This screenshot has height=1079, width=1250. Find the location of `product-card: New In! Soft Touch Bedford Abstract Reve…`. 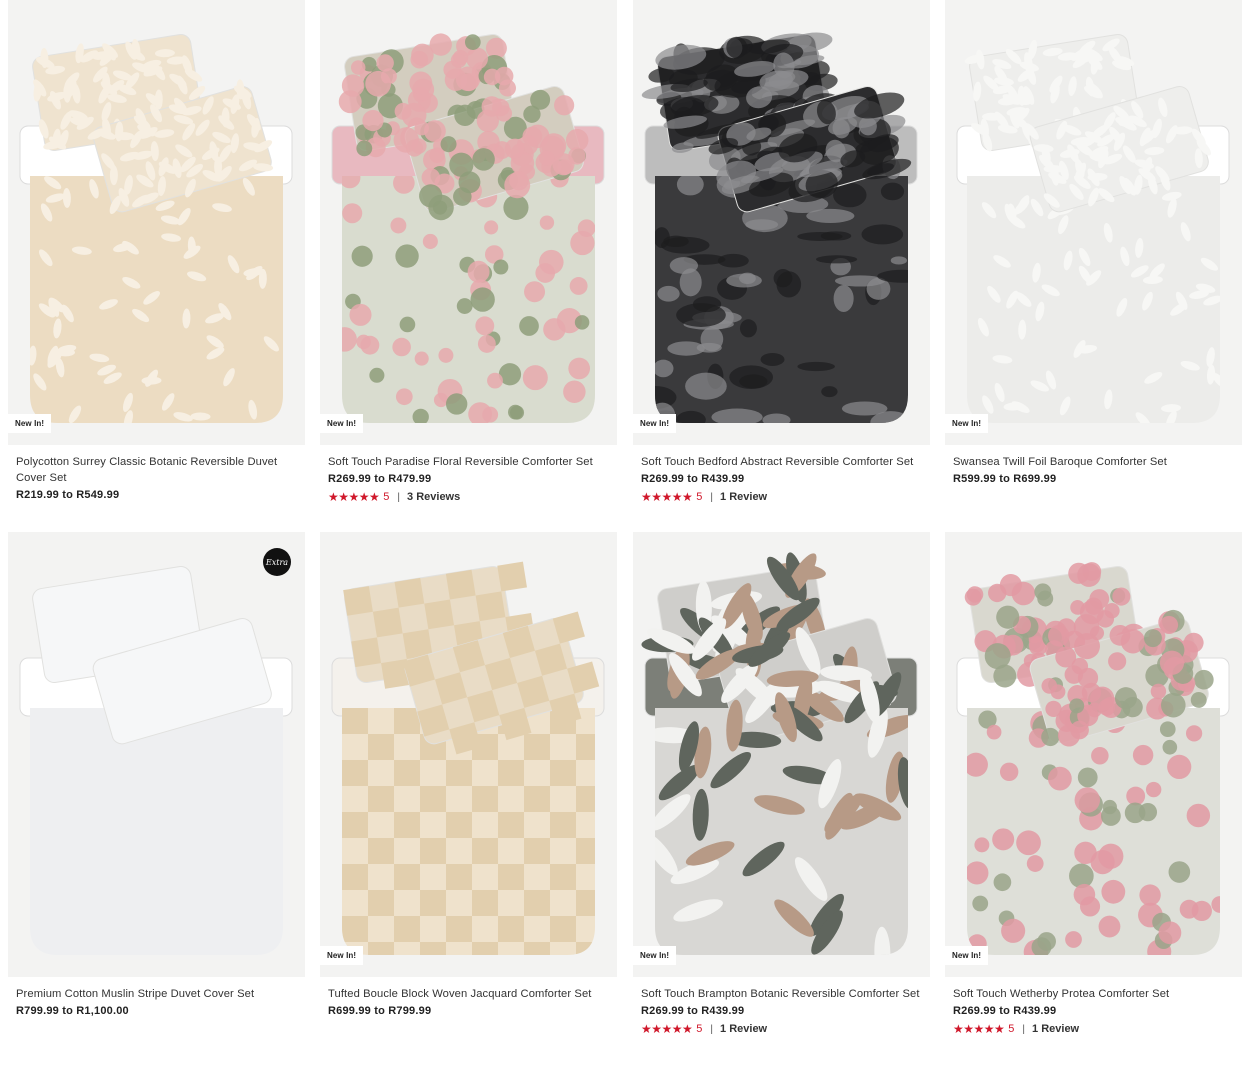

product-card: New In! Soft Touch Bedford Abstract Reve… is located at coordinates (781, 252).